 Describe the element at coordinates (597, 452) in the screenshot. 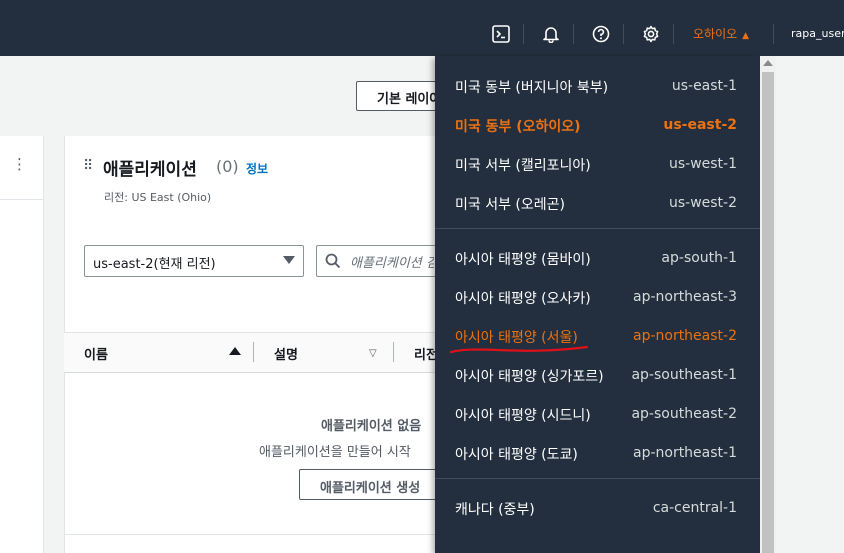

I see `region-menu-item-ap-northeast-1: 아시아 태평양 (도쿄) ap-northeast-1` at that location.